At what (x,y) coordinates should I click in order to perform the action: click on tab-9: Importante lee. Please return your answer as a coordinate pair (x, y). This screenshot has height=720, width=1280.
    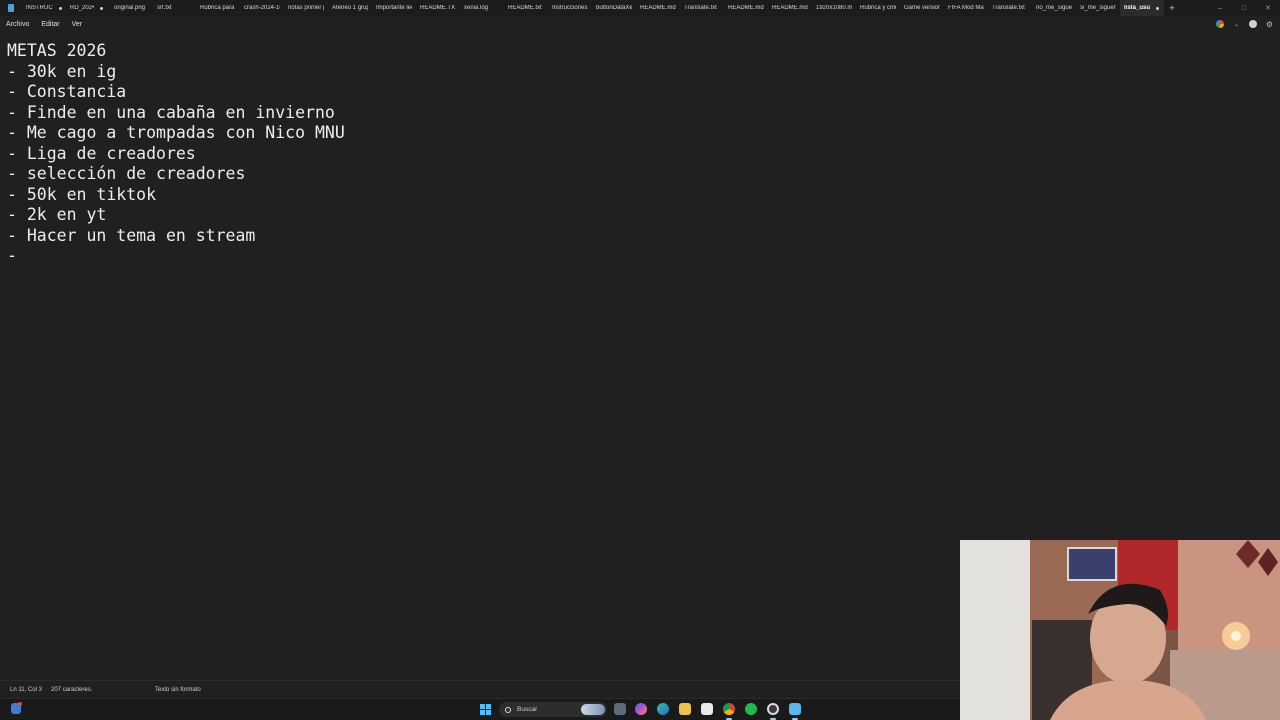
    Looking at the image, I should click on (394, 8).